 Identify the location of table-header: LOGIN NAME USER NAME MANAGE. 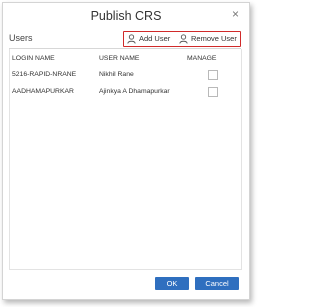
(125, 61).